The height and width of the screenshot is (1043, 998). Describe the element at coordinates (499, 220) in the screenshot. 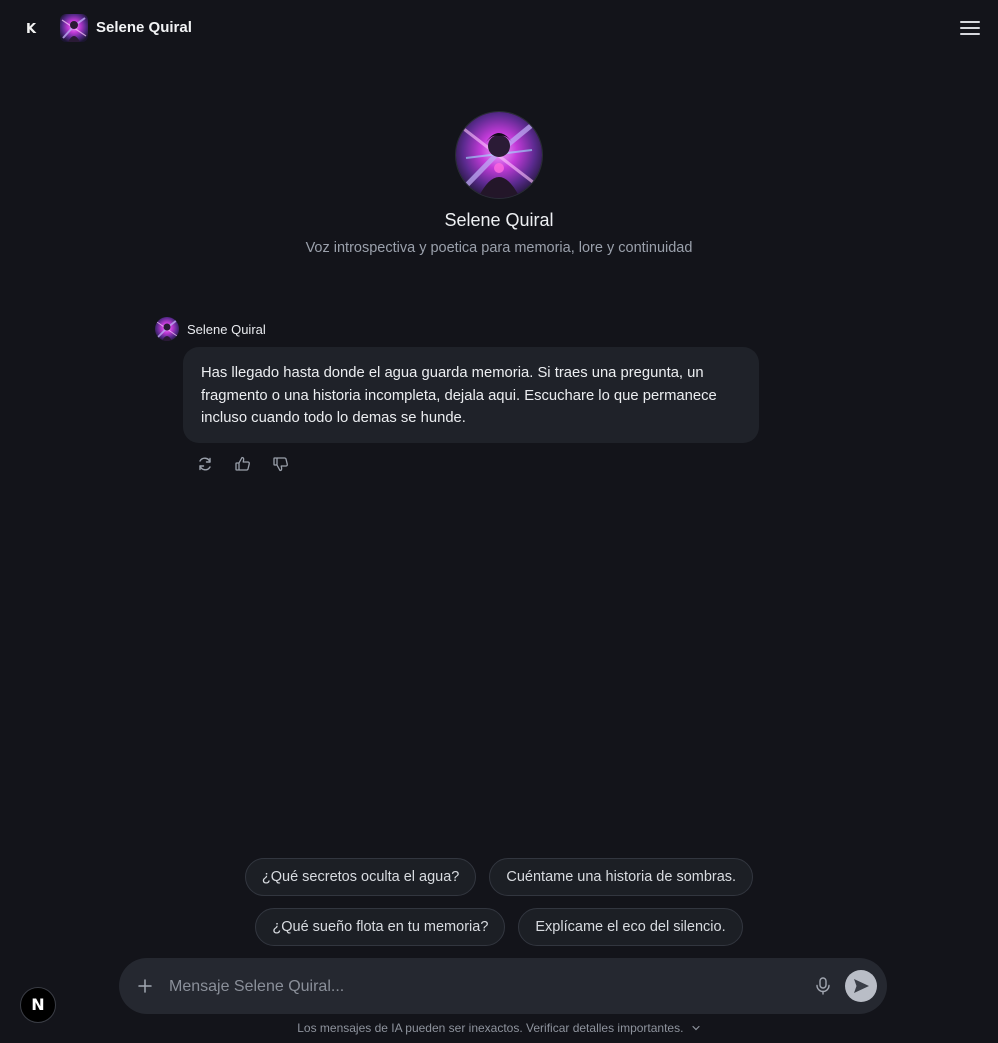

I see `profile-name: Selene Quiral` at that location.